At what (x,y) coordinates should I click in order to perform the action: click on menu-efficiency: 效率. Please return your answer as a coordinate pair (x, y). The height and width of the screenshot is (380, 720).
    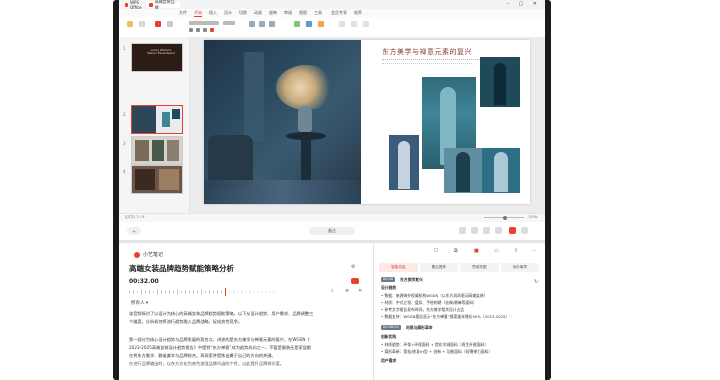
    Looking at the image, I should click on (358, 13).